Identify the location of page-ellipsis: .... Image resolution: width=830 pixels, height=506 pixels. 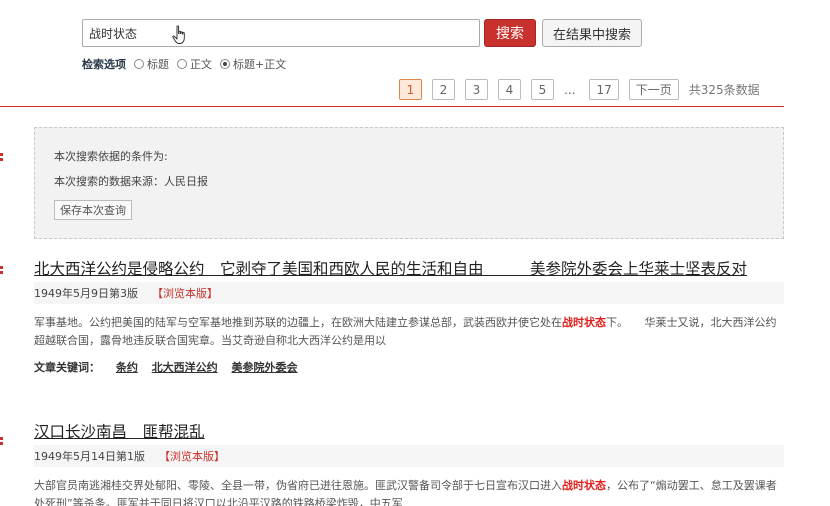
(570, 89).